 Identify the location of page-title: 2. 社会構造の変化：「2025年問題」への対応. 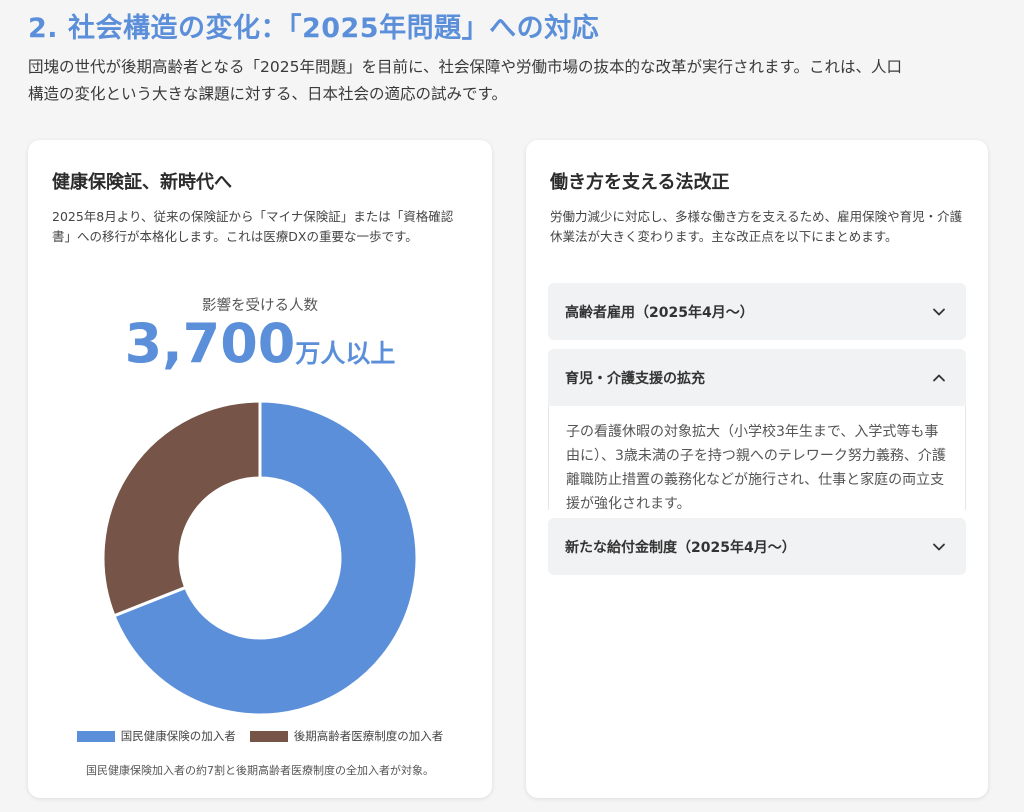
(314, 28).